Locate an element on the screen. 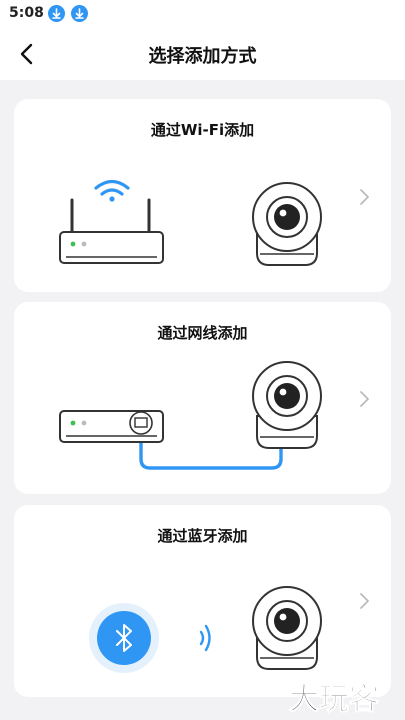 The height and width of the screenshot is (720, 405). page-title: 选择添加方式 is located at coordinates (202, 56).